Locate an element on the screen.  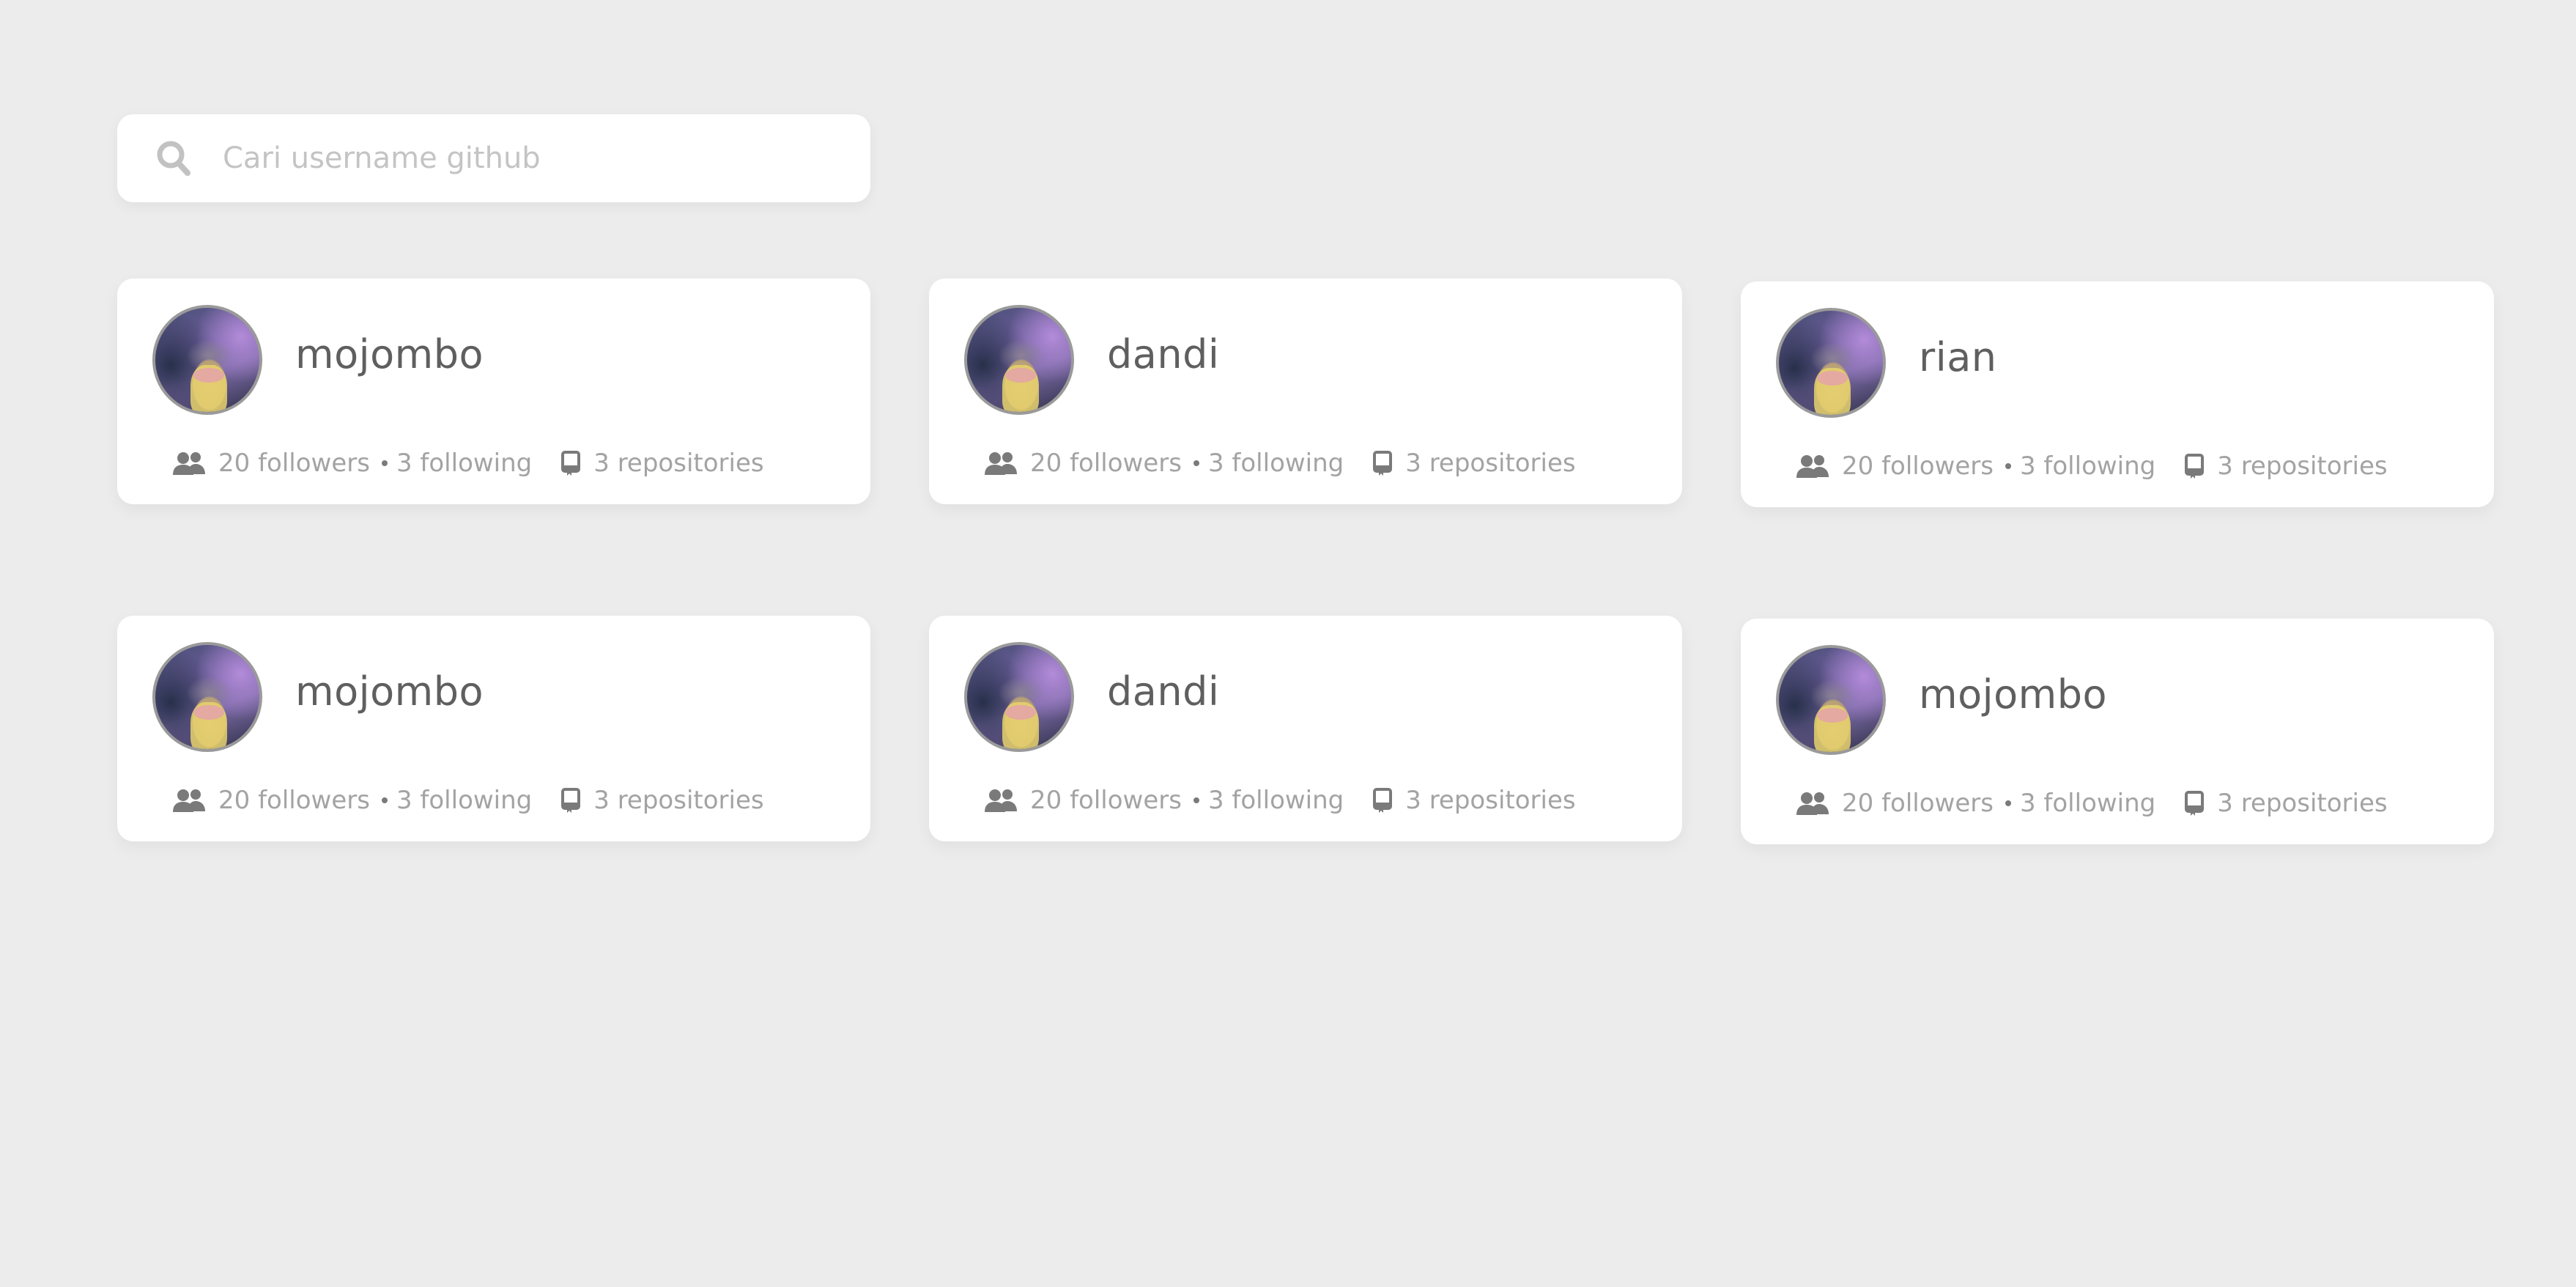
search-bar is located at coordinates (493, 158).